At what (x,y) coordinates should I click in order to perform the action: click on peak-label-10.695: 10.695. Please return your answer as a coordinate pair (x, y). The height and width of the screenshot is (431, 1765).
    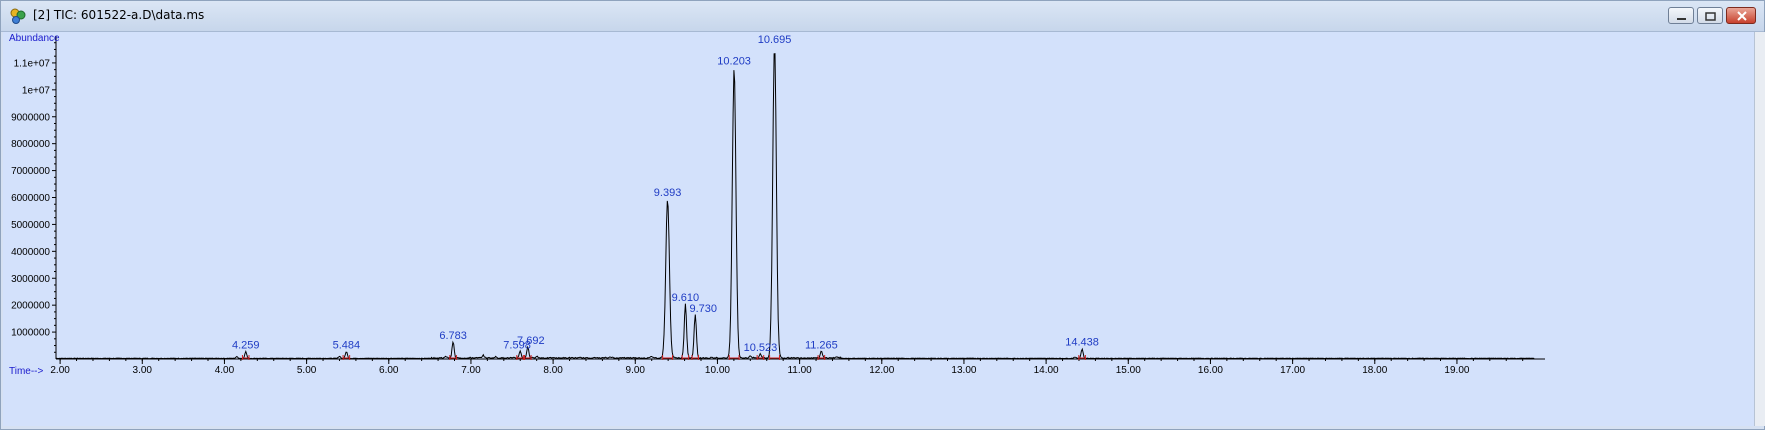
    Looking at the image, I should click on (775, 40).